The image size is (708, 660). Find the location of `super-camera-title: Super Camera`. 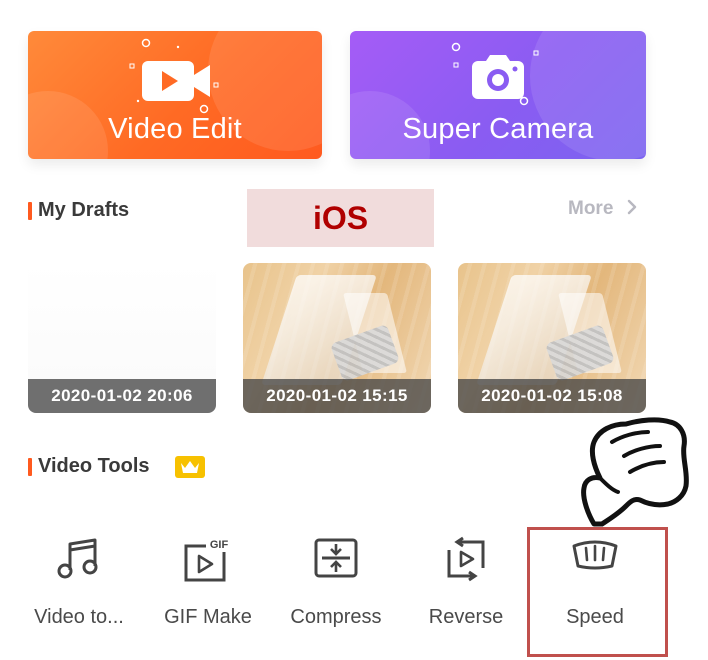

super-camera-title: Super Camera is located at coordinates (498, 129).